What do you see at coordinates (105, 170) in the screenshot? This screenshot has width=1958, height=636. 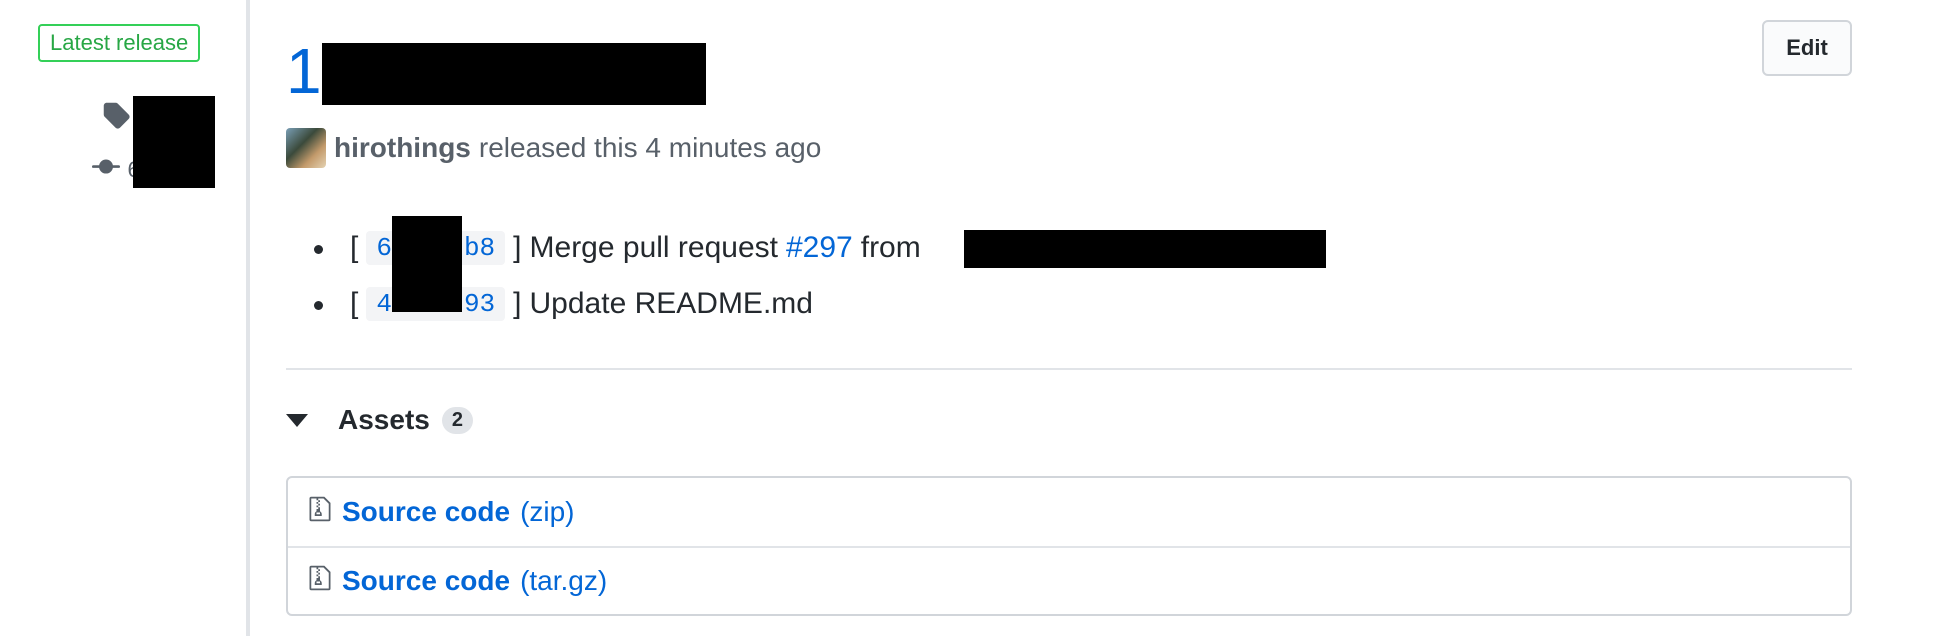 I see `git-commit-icon` at bounding box center [105, 170].